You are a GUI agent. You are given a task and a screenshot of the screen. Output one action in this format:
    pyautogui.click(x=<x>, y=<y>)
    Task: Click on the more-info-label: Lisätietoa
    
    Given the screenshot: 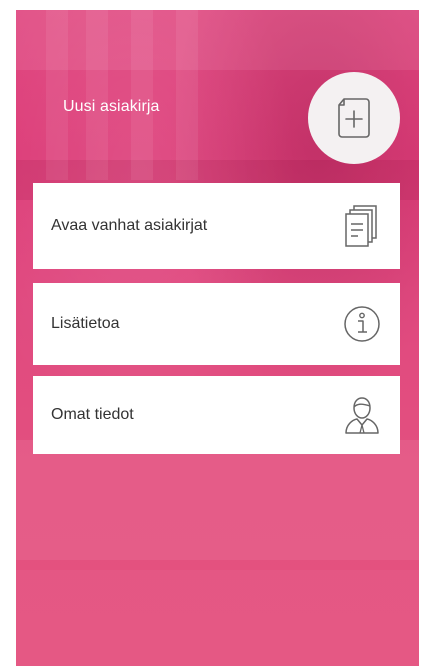 What is the action you would take?
    pyautogui.click(x=85, y=323)
    